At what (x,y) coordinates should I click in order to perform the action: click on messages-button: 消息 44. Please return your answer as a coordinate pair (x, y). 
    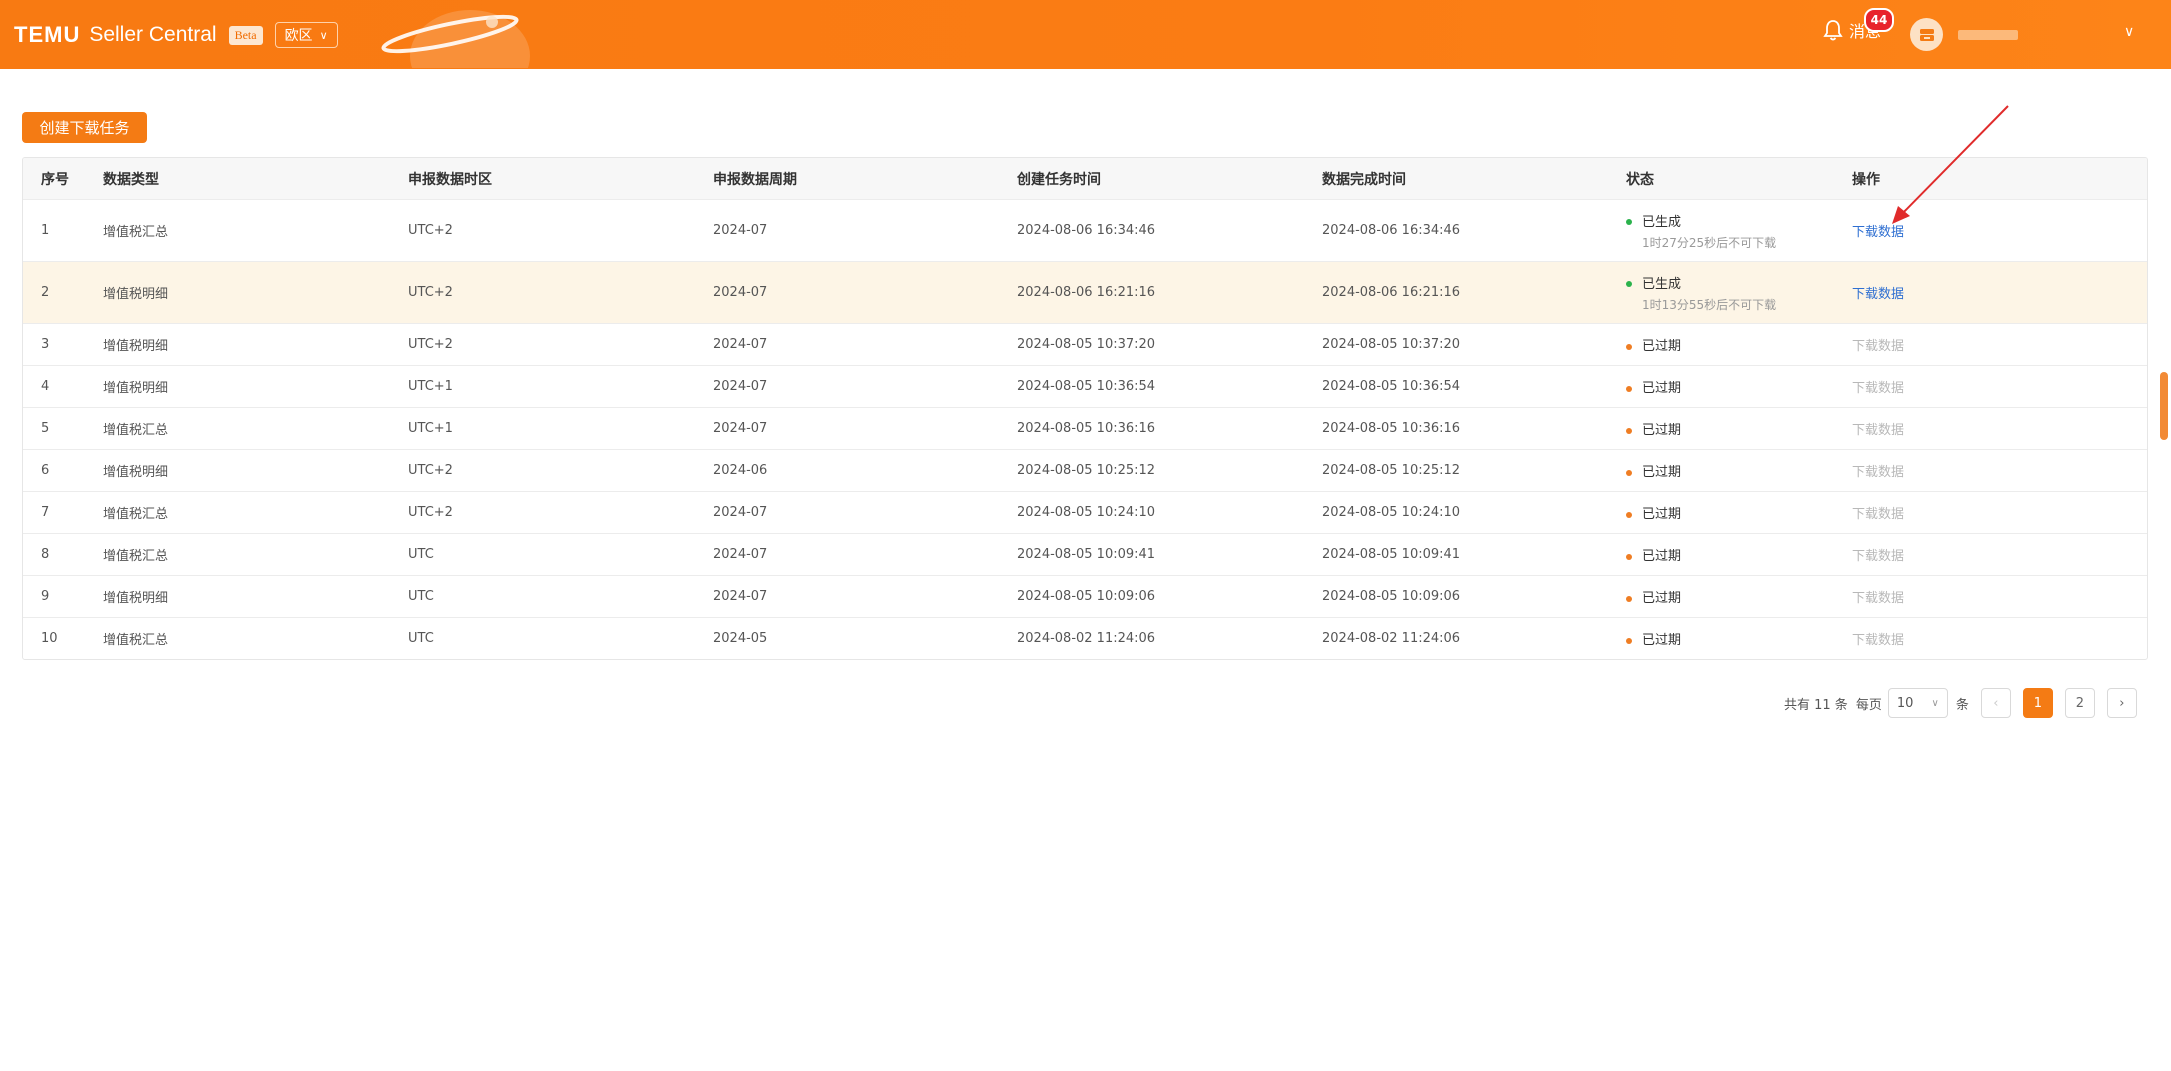
    Looking at the image, I should click on (1858, 25).